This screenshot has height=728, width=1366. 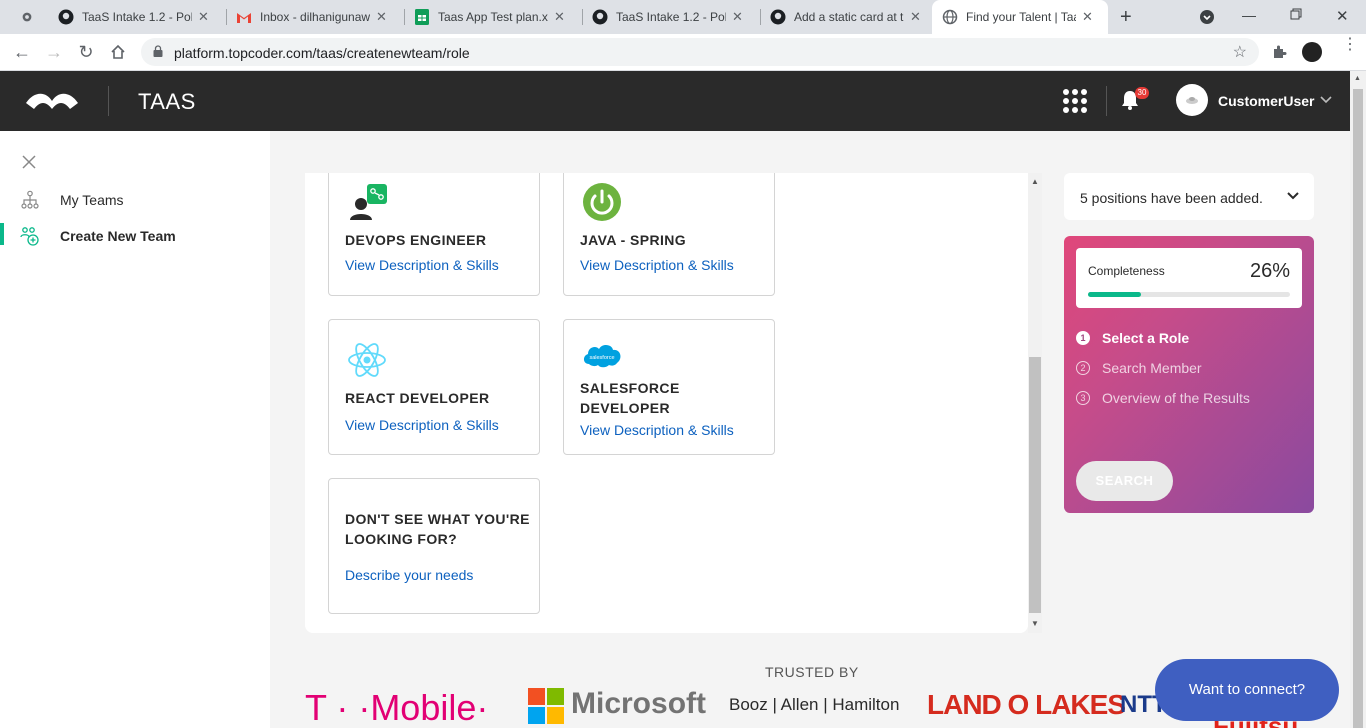 What do you see at coordinates (135, 200) in the screenshot?
I see `sidebar-item-my-teams: My Teams` at bounding box center [135, 200].